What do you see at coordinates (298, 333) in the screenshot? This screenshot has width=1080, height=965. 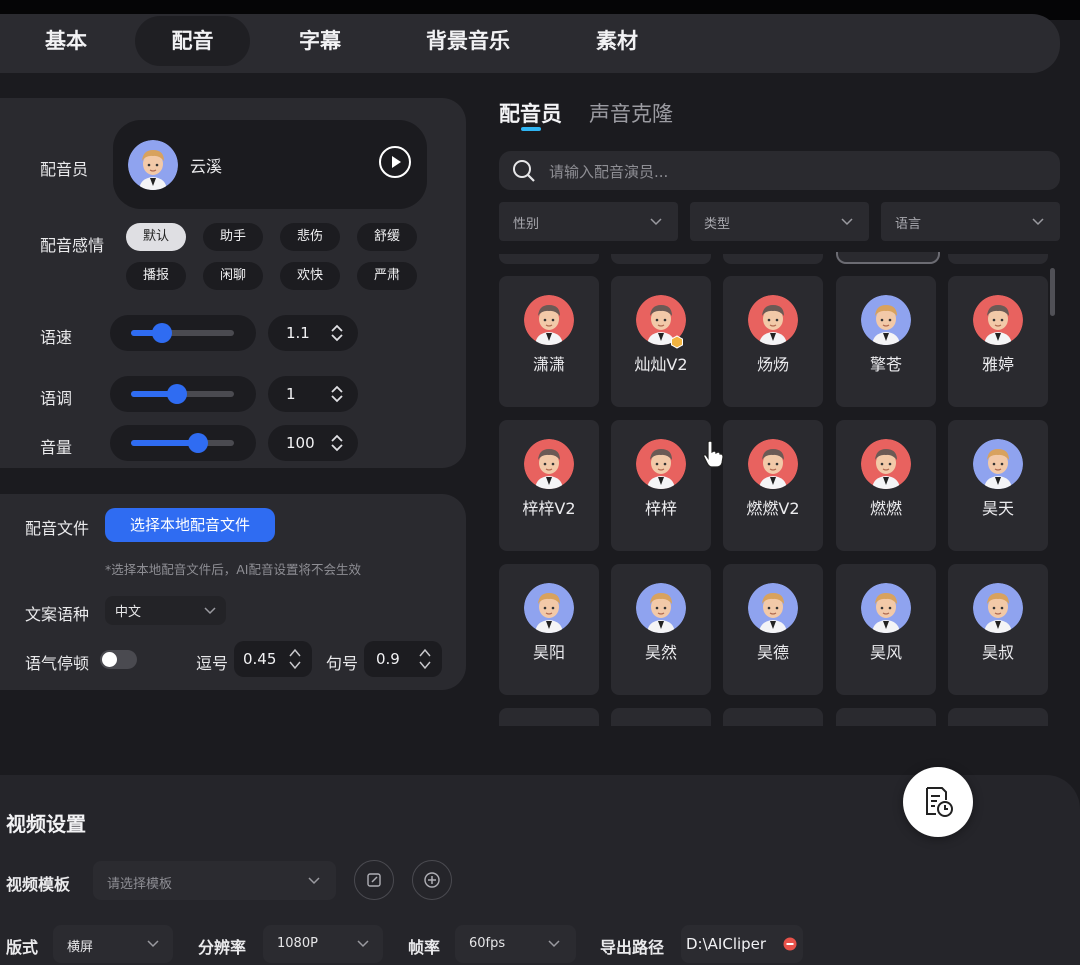 I see `speed-value: 1.1` at bounding box center [298, 333].